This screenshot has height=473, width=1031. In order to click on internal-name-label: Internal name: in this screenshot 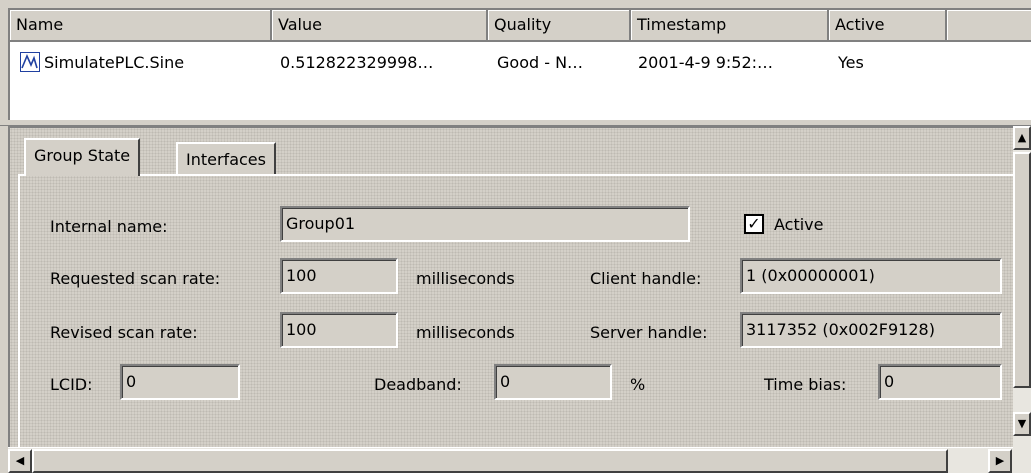, I will do `click(109, 226)`.